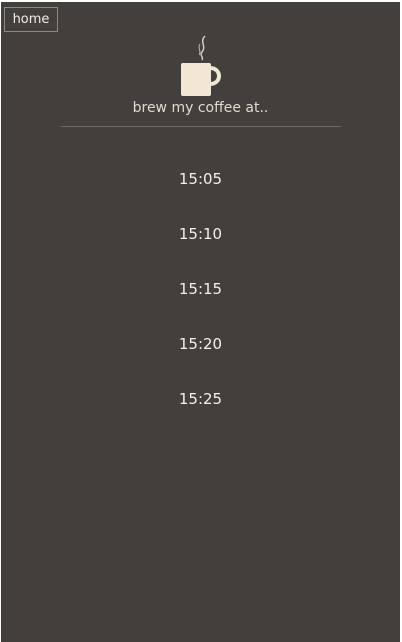  I want to click on home-button: home, so click(31, 19).